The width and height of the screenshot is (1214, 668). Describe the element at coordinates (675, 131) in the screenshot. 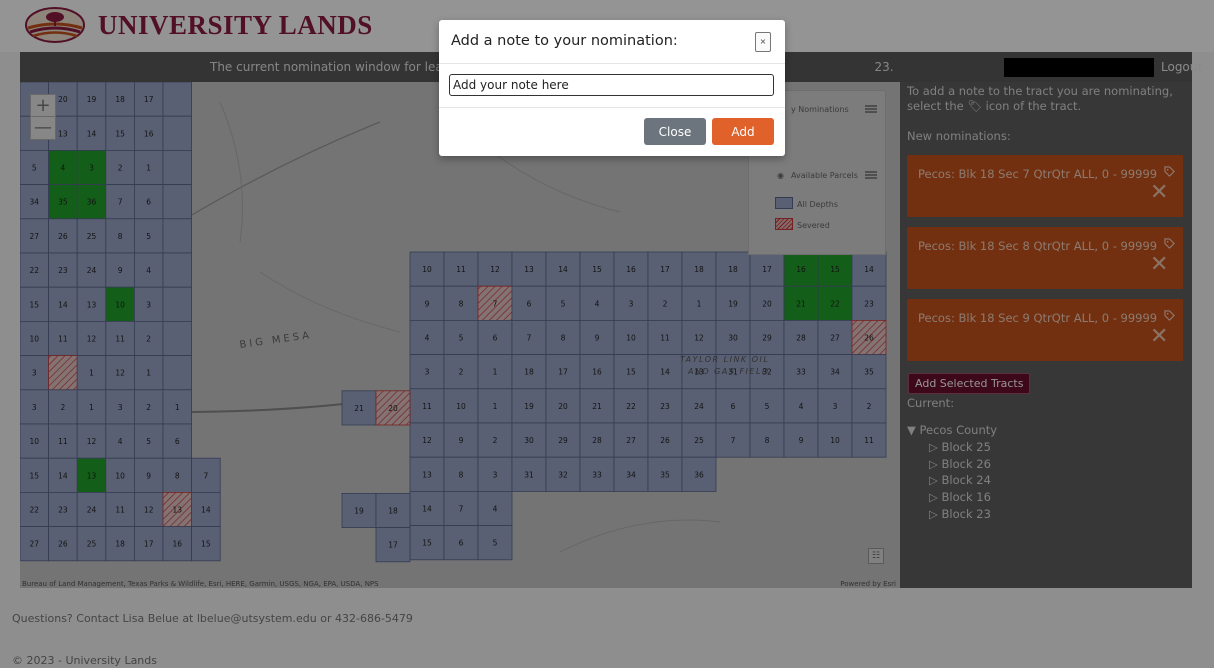

I see `close-button: Close` at that location.